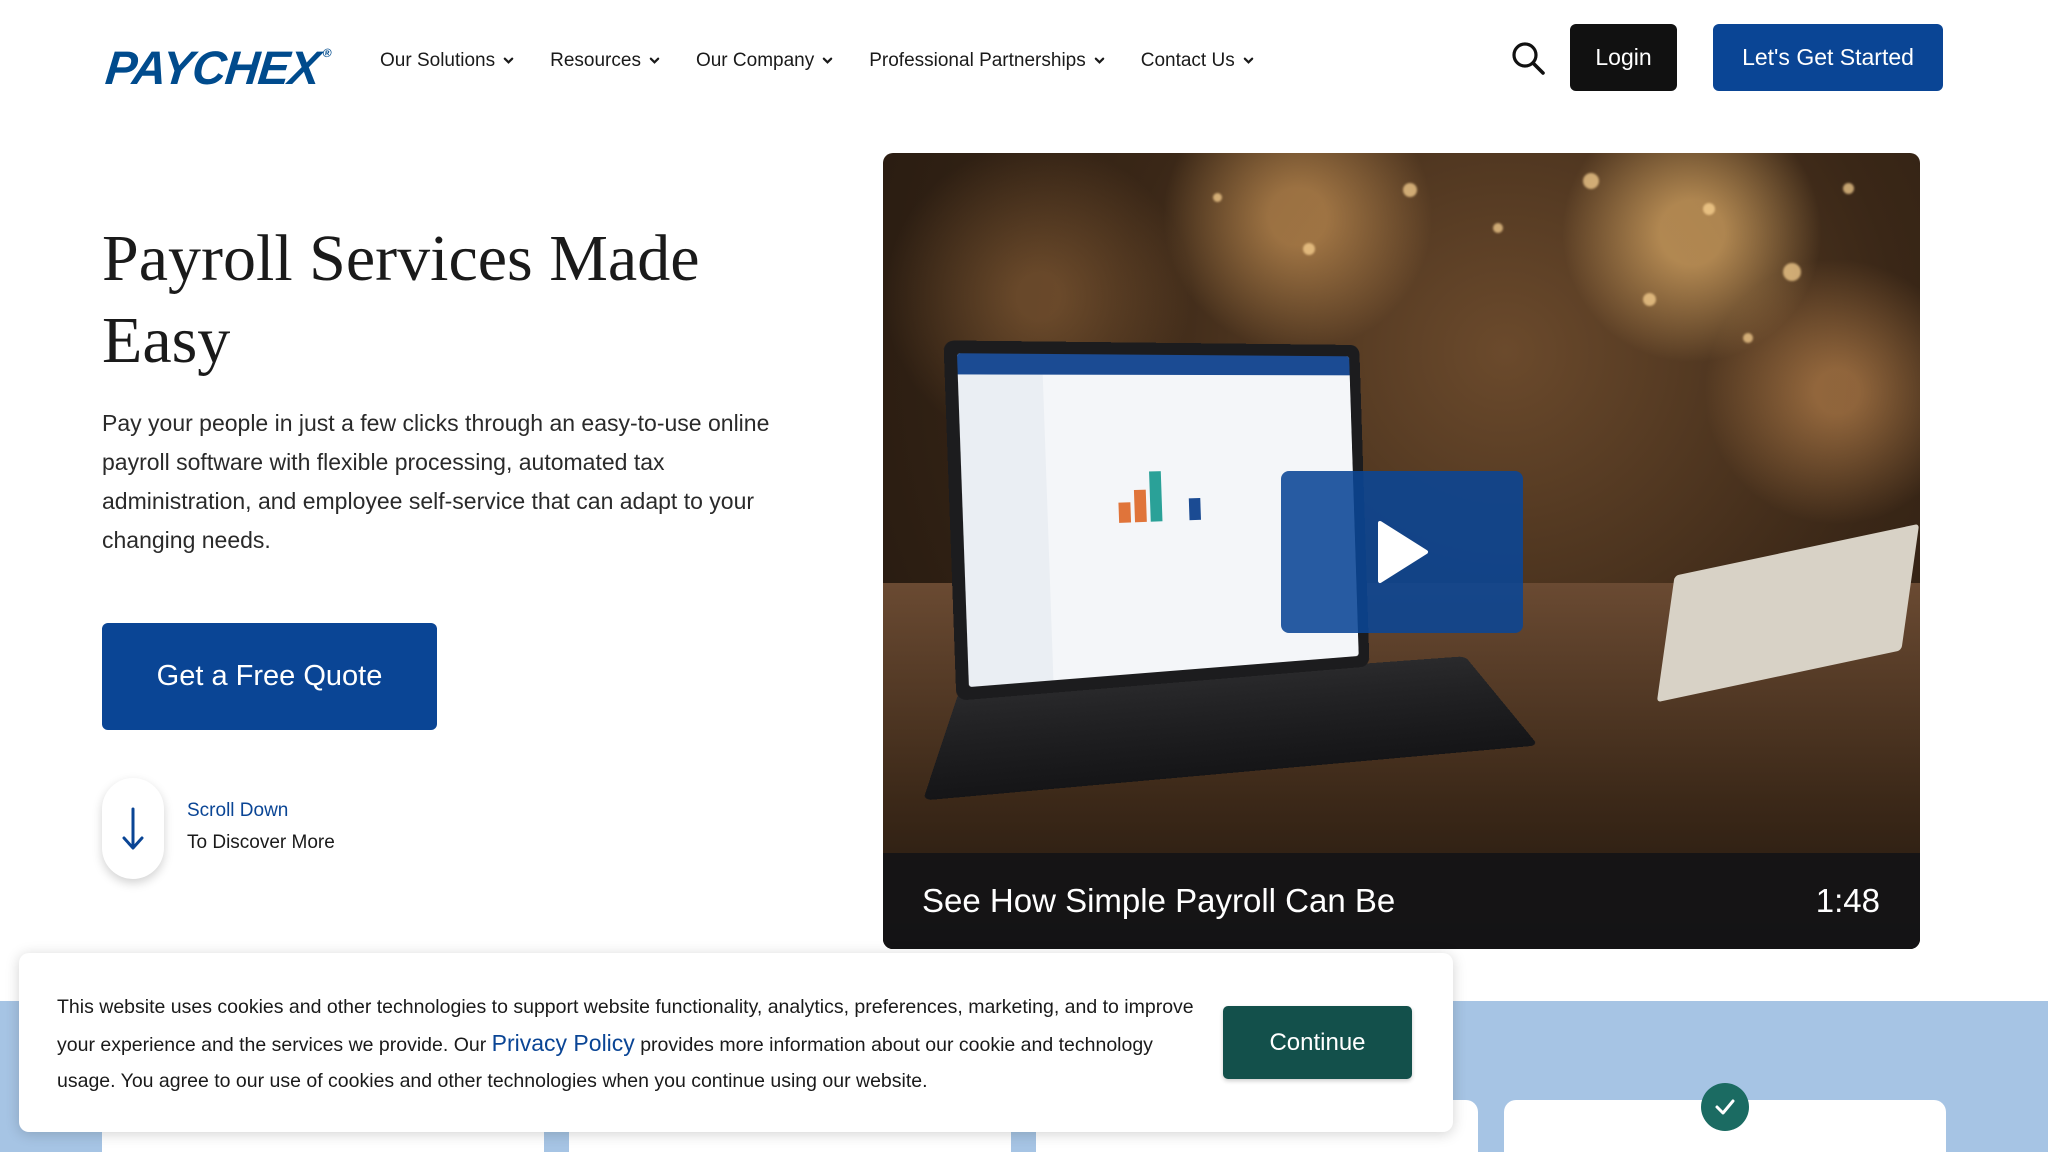 The image size is (2048, 1152). What do you see at coordinates (1401, 901) in the screenshot?
I see `video-caption-bar: See How Simple Payroll Can Be 1:48` at bounding box center [1401, 901].